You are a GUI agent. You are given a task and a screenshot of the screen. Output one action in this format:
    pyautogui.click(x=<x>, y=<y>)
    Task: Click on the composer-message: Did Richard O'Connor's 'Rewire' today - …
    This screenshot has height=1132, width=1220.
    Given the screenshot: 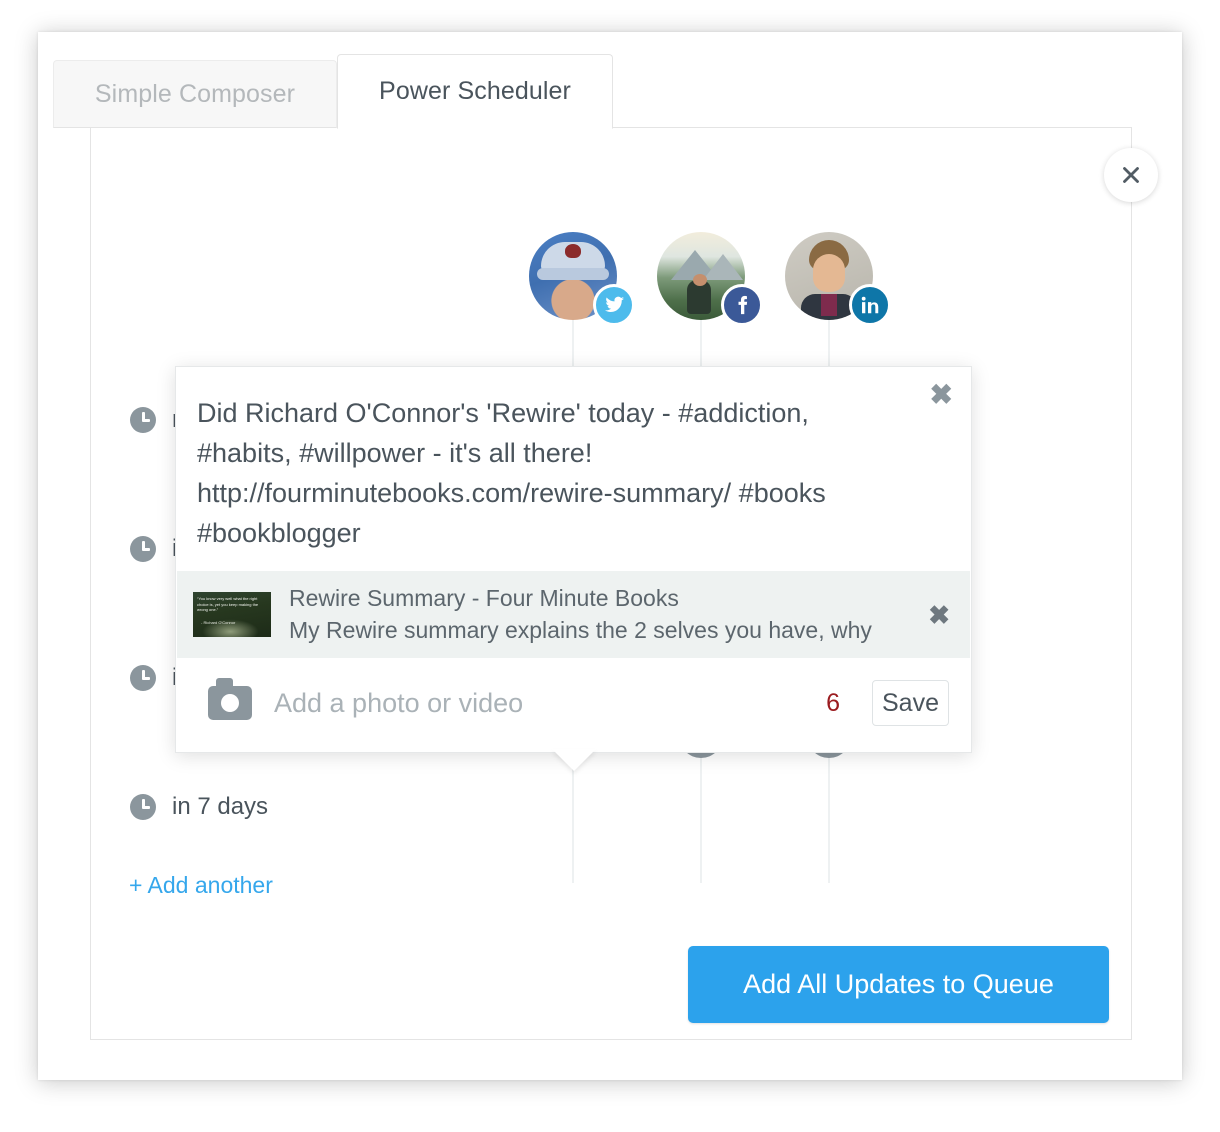 What is the action you would take?
    pyautogui.click(x=573, y=469)
    